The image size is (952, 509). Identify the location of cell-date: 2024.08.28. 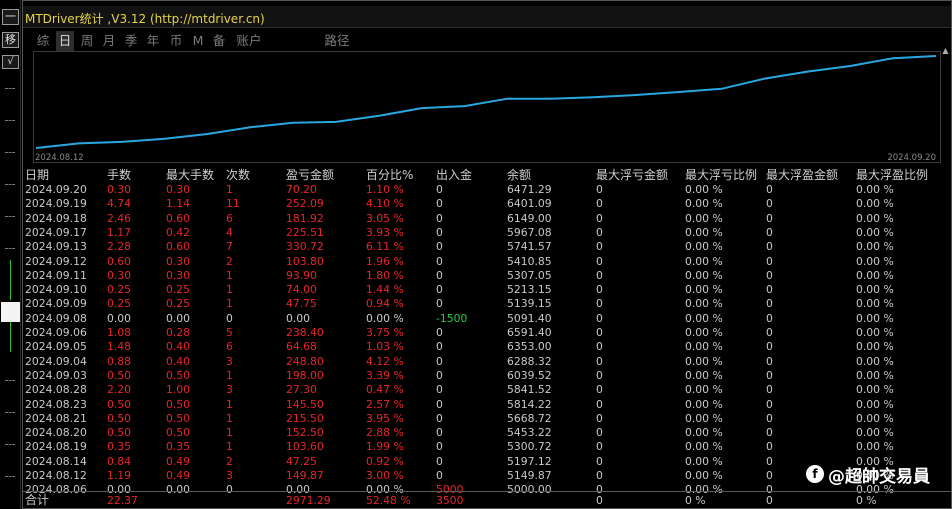
(56, 390).